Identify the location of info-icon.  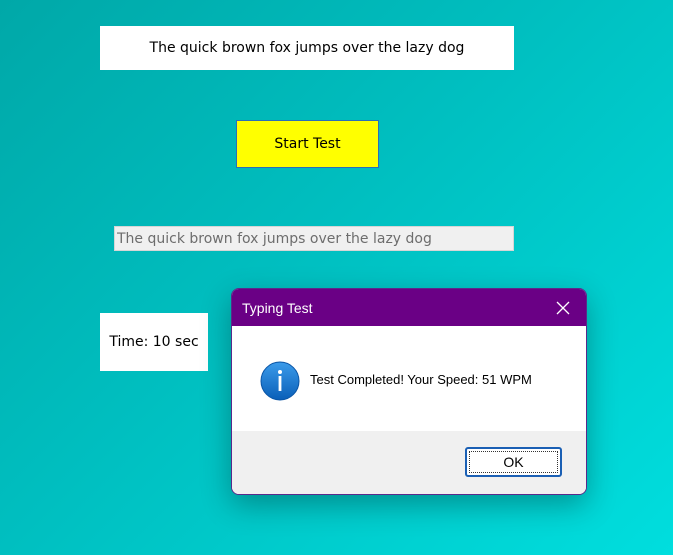
(280, 381).